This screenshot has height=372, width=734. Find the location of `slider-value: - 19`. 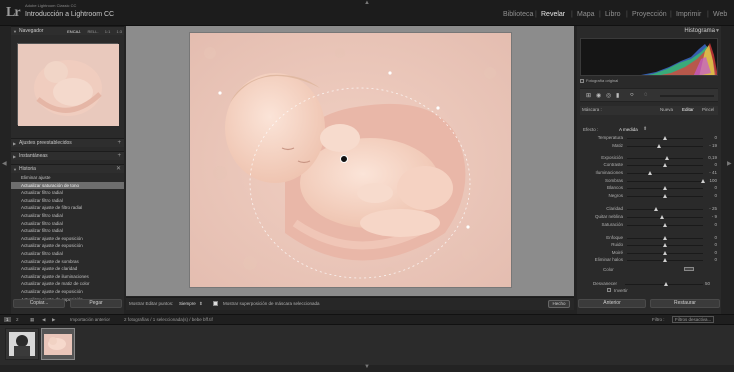

slider-value: - 19 is located at coordinates (711, 145).